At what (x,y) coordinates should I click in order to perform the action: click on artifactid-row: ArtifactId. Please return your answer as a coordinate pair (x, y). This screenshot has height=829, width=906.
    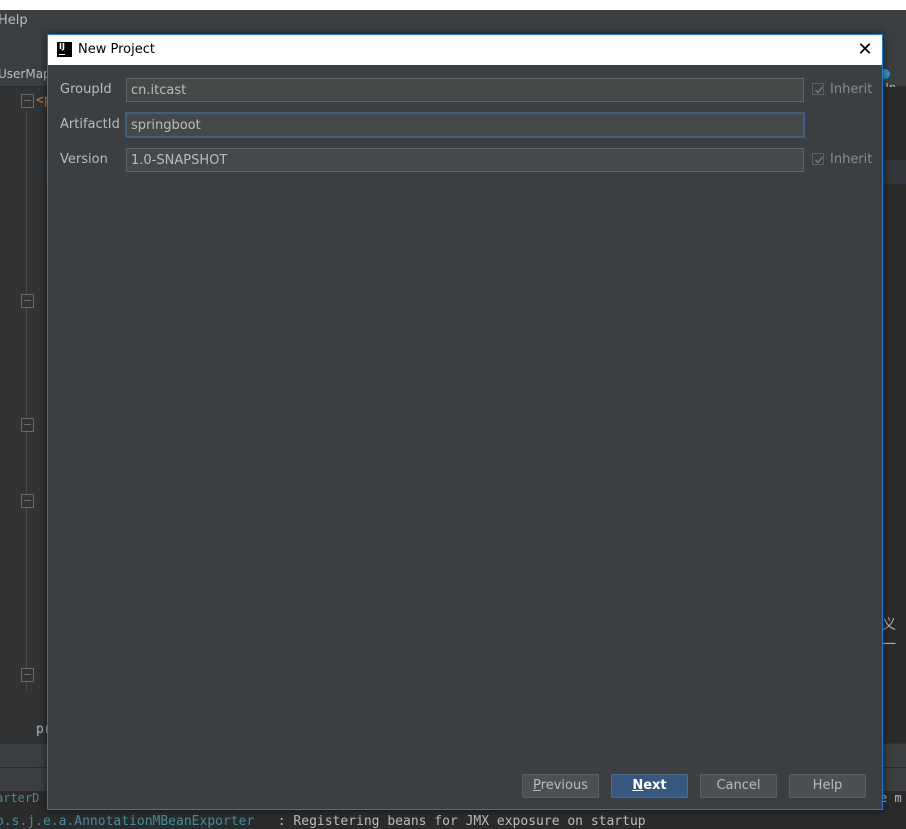
    Looking at the image, I should click on (465, 125).